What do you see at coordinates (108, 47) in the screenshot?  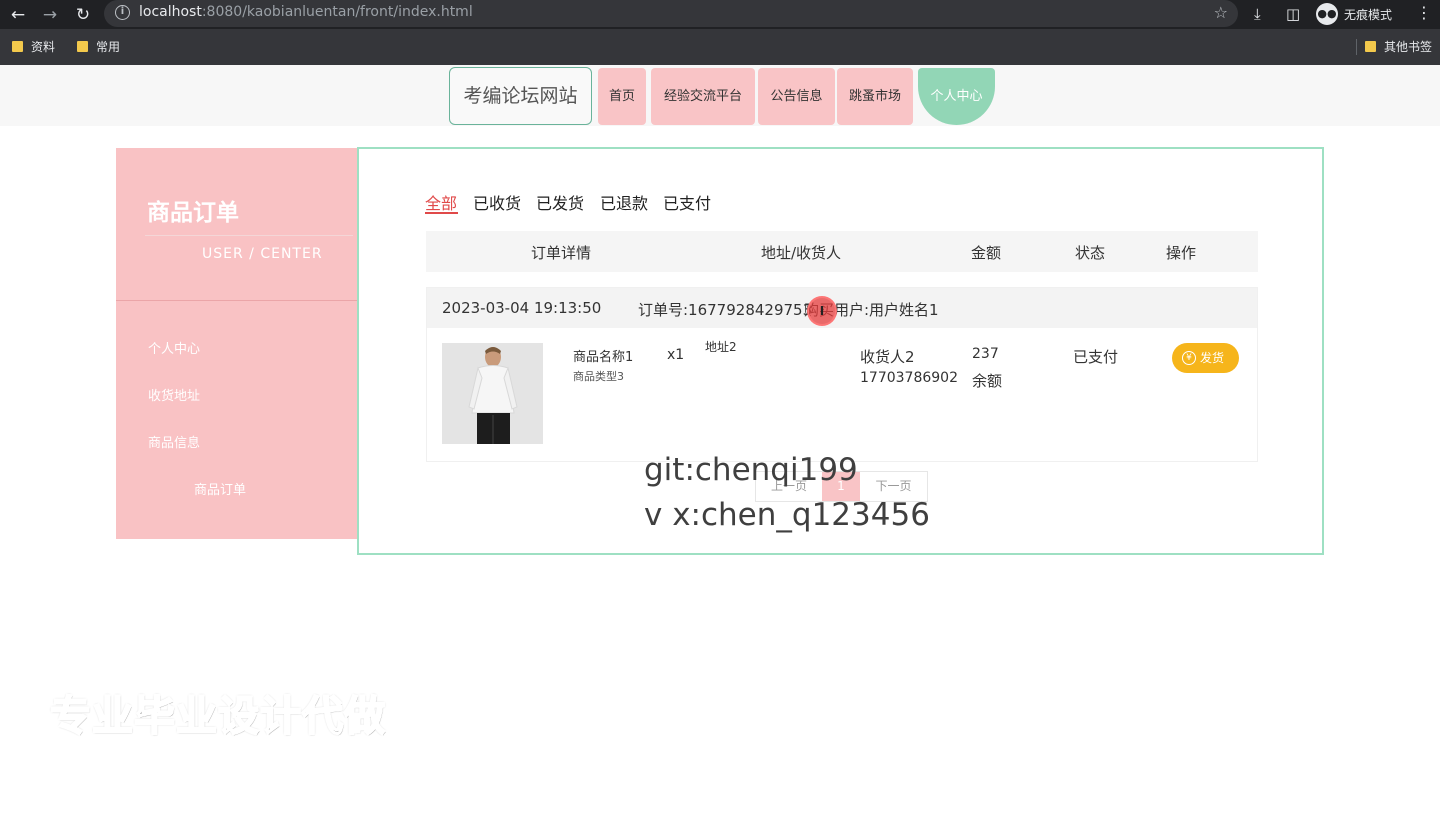 I see `bookmark-label: 常用` at bounding box center [108, 47].